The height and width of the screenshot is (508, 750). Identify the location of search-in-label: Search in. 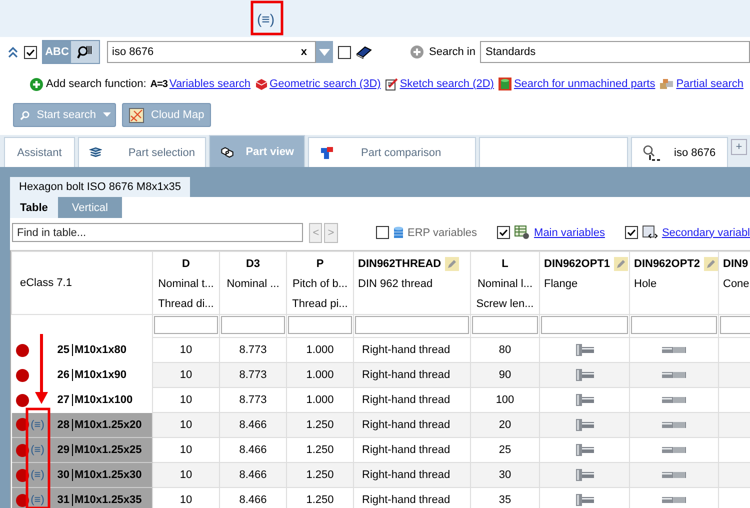
(452, 52).